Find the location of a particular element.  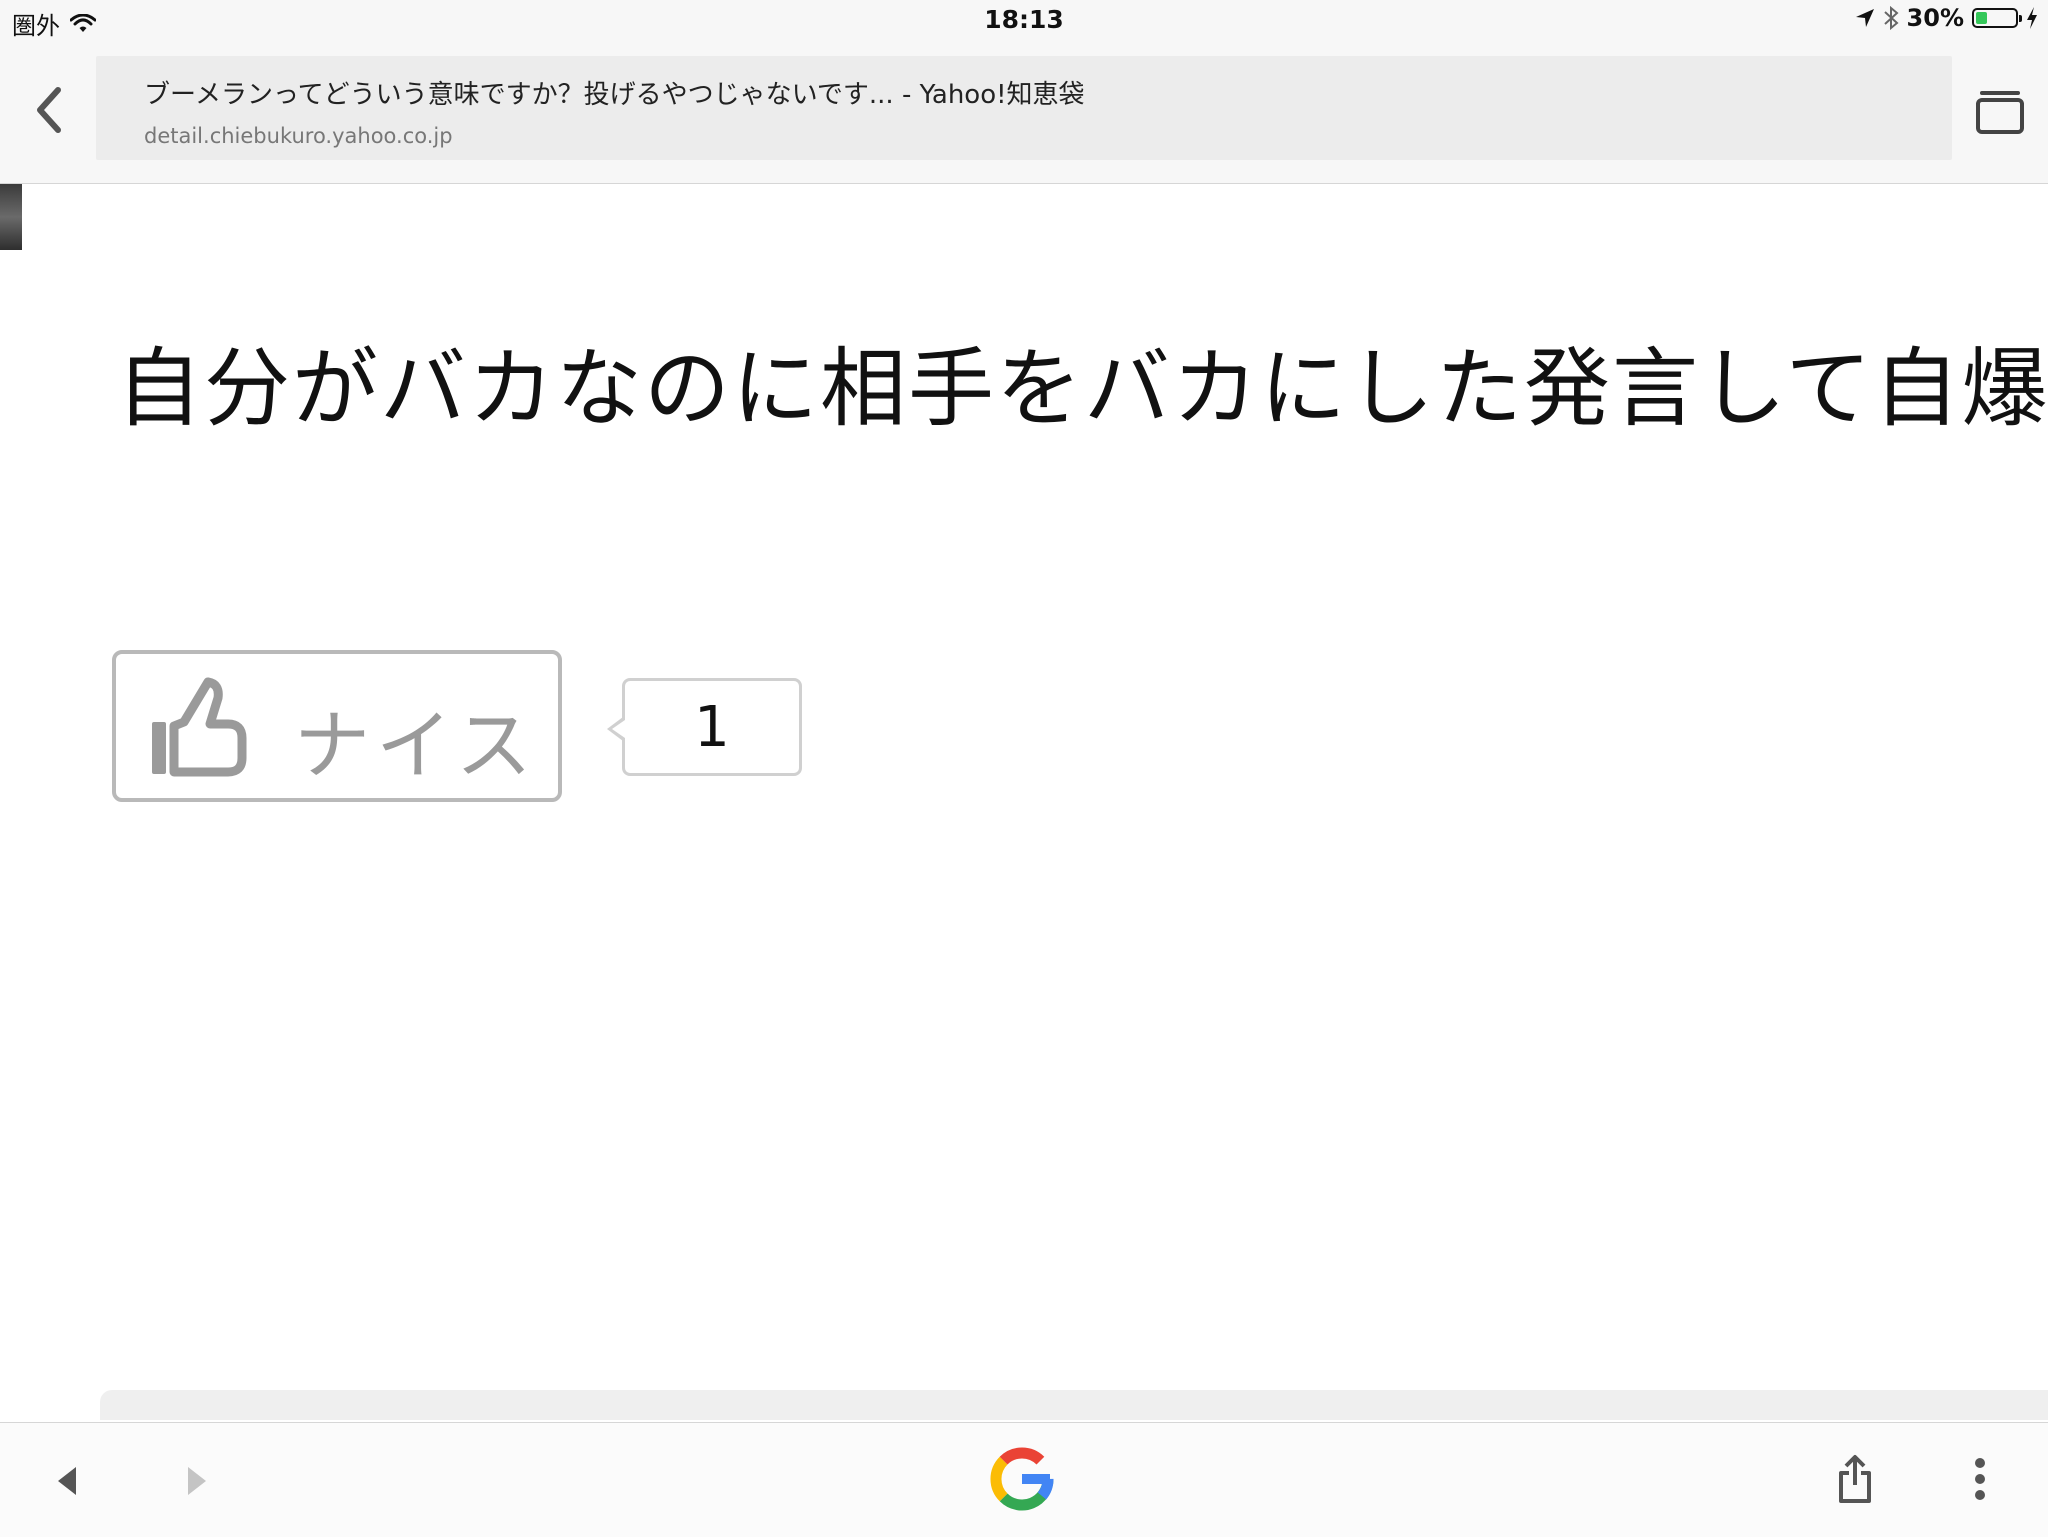

forward-arrow-icon is located at coordinates (197, 1481).